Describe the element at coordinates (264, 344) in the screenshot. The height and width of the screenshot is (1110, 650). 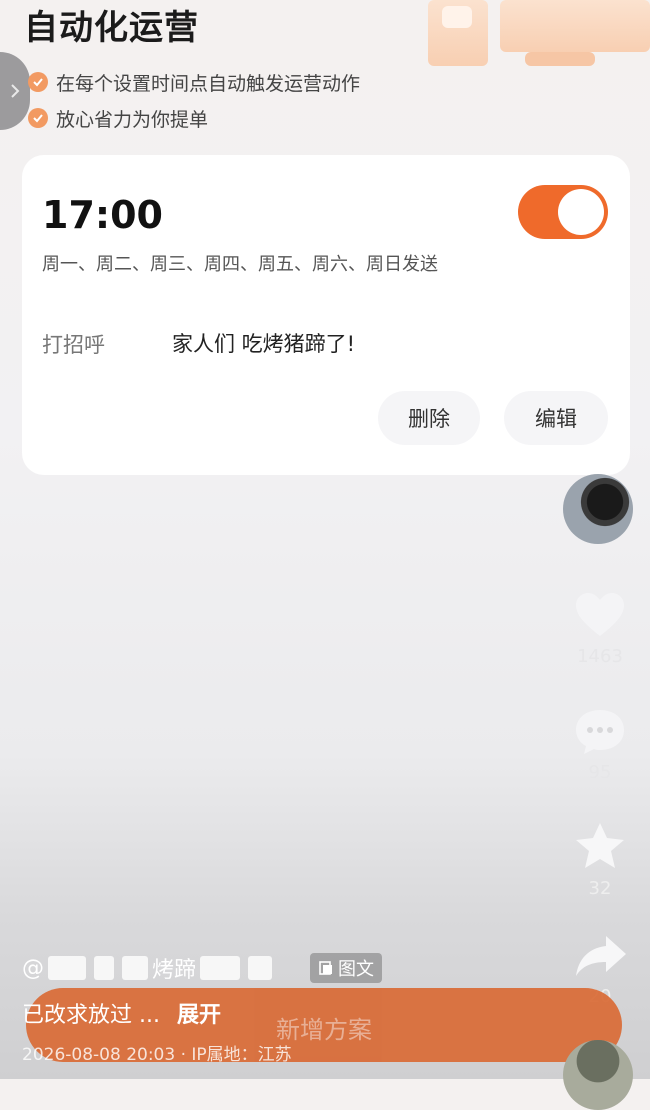
I see `action-message: 家人们 吃烤猪蹄了!` at that location.